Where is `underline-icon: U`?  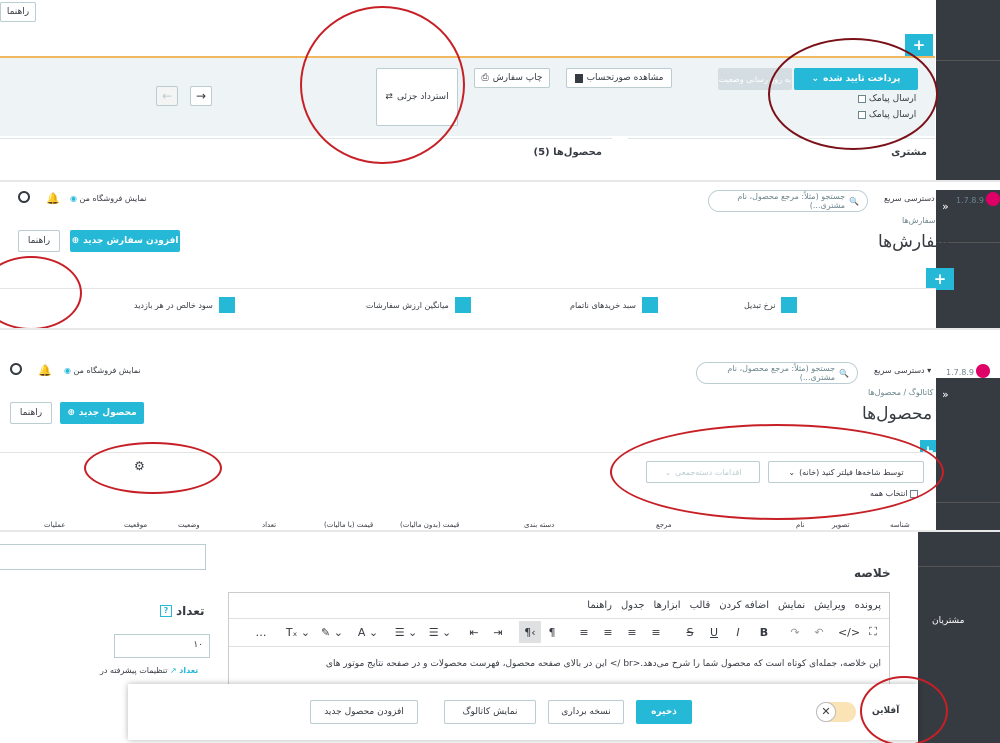 underline-icon: U is located at coordinates (714, 632).